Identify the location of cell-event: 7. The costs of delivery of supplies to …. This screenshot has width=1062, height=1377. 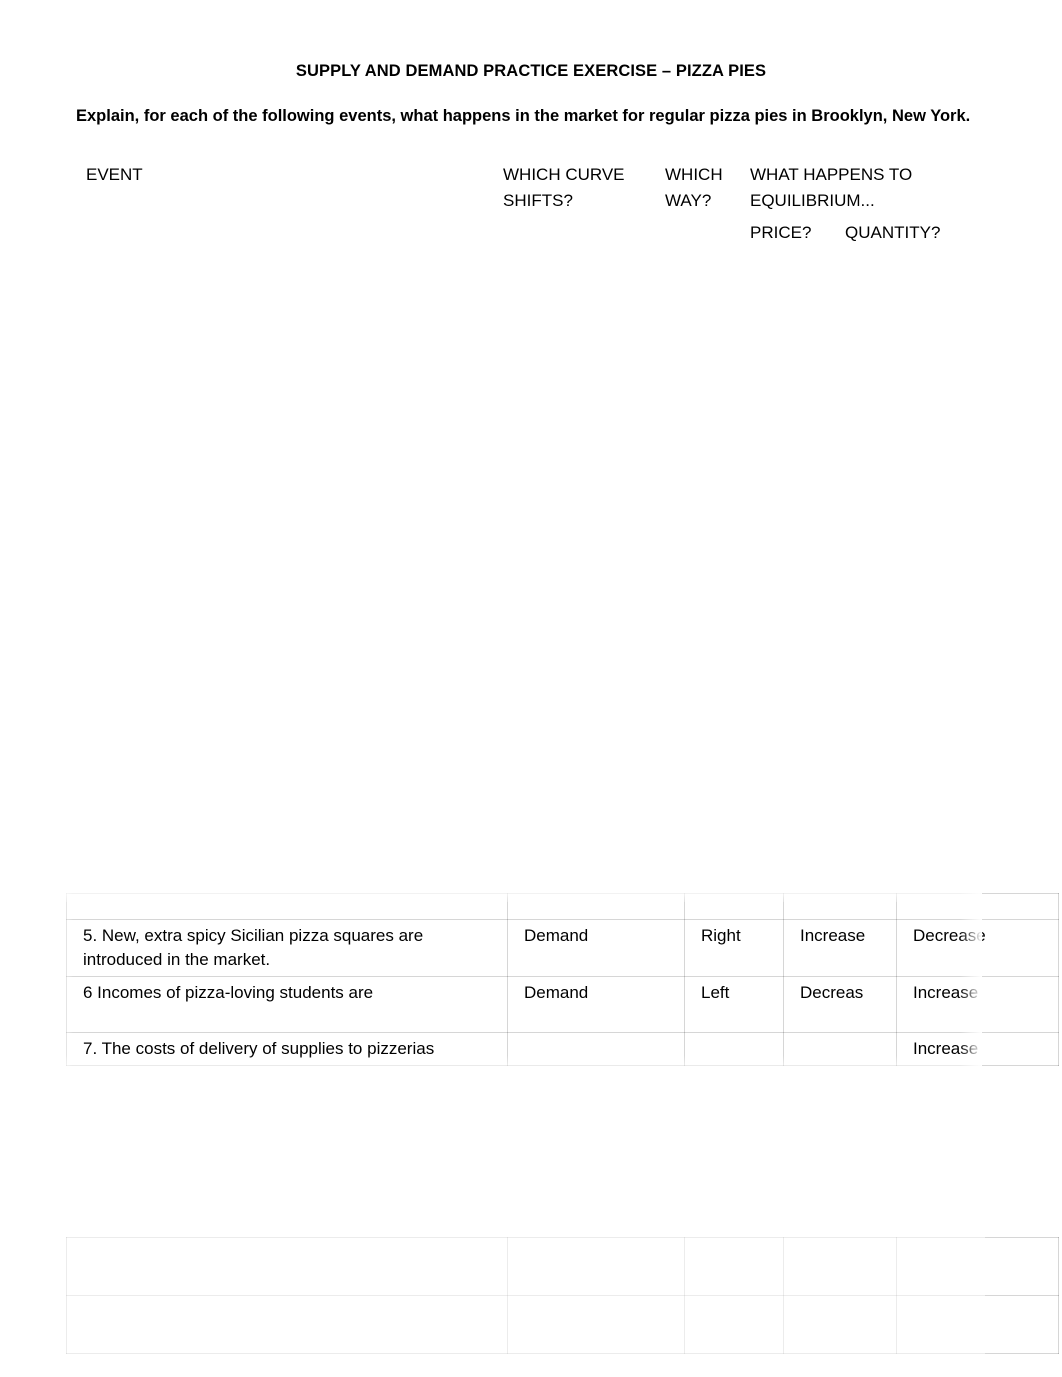
(287, 1049).